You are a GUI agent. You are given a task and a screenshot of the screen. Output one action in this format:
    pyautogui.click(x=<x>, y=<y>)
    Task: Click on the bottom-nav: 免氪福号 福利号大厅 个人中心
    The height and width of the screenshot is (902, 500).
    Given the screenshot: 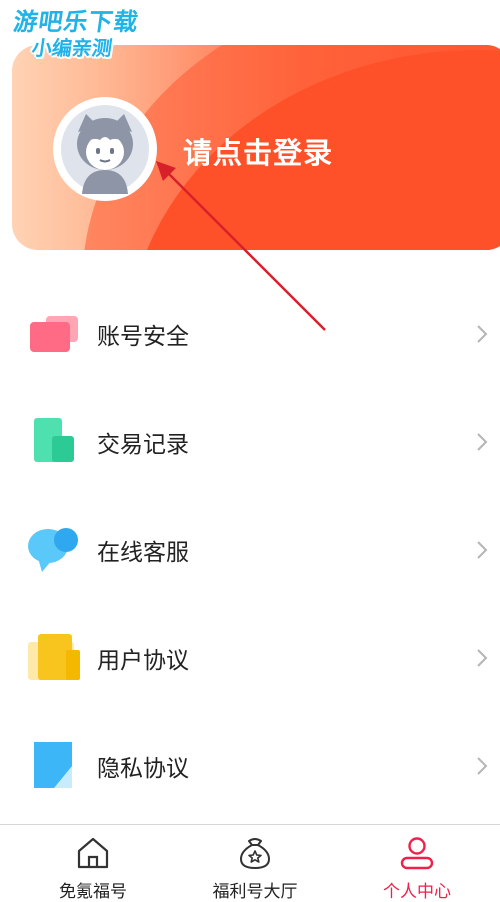 What is the action you would take?
    pyautogui.click(x=250, y=863)
    